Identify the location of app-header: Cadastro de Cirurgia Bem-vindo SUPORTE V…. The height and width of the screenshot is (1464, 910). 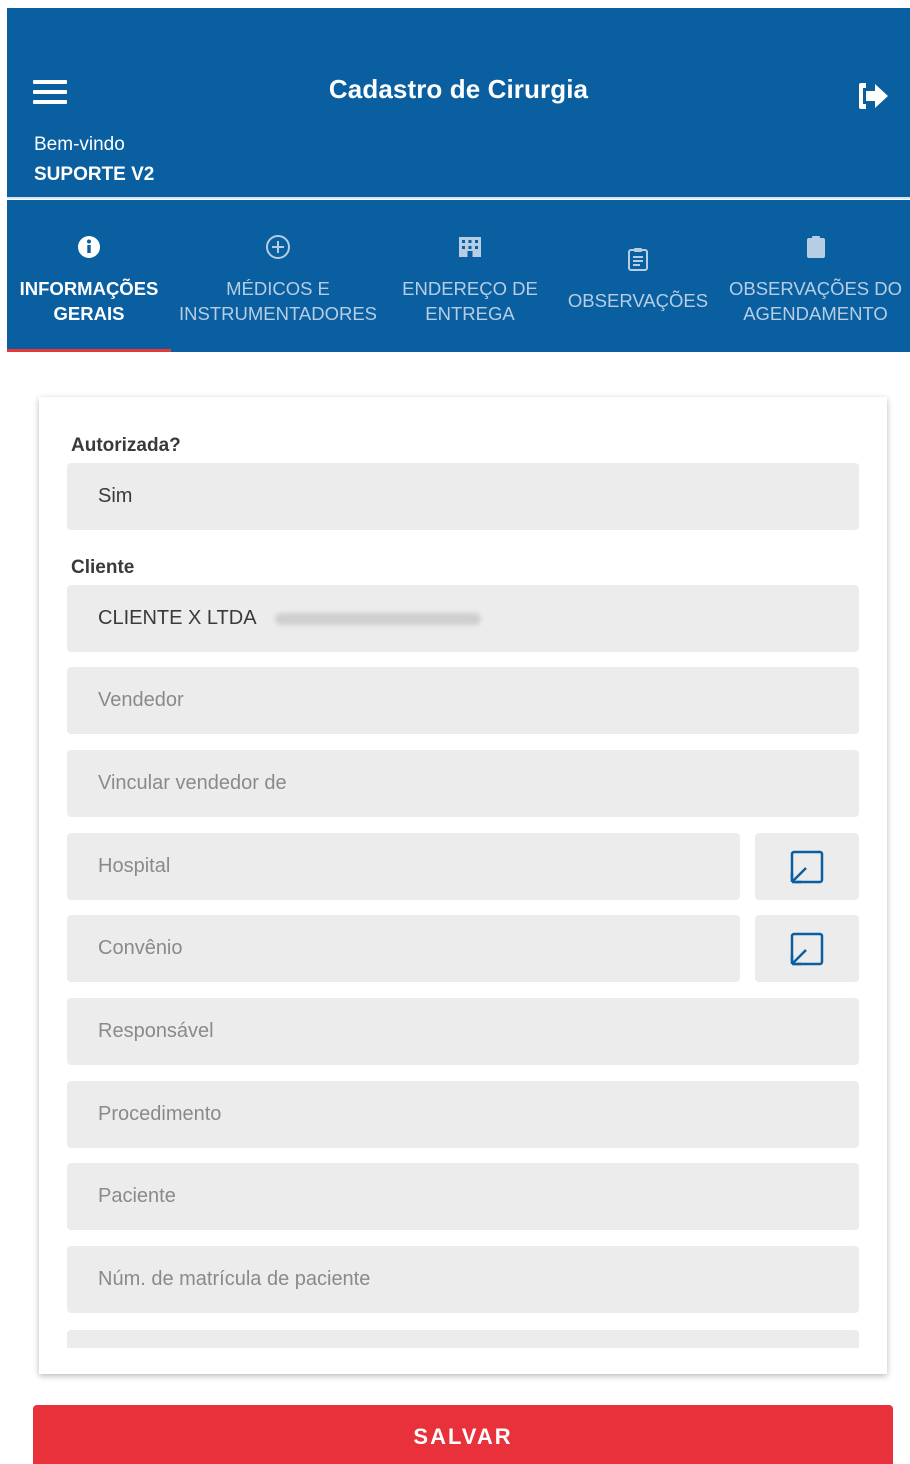
(458, 103).